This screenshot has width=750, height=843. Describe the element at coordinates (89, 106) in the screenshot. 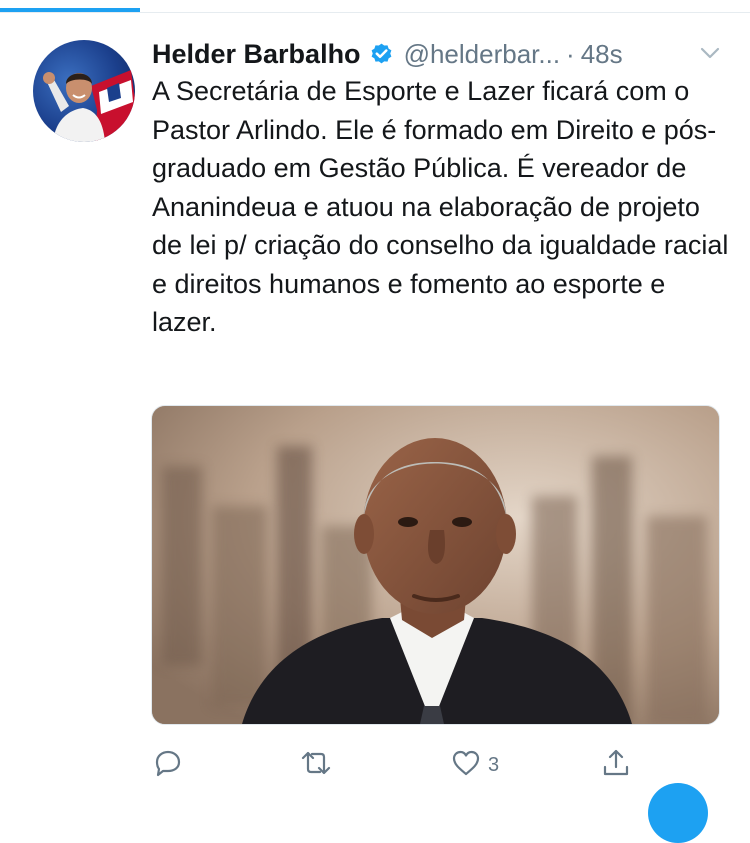

I see `avatar-image` at that location.